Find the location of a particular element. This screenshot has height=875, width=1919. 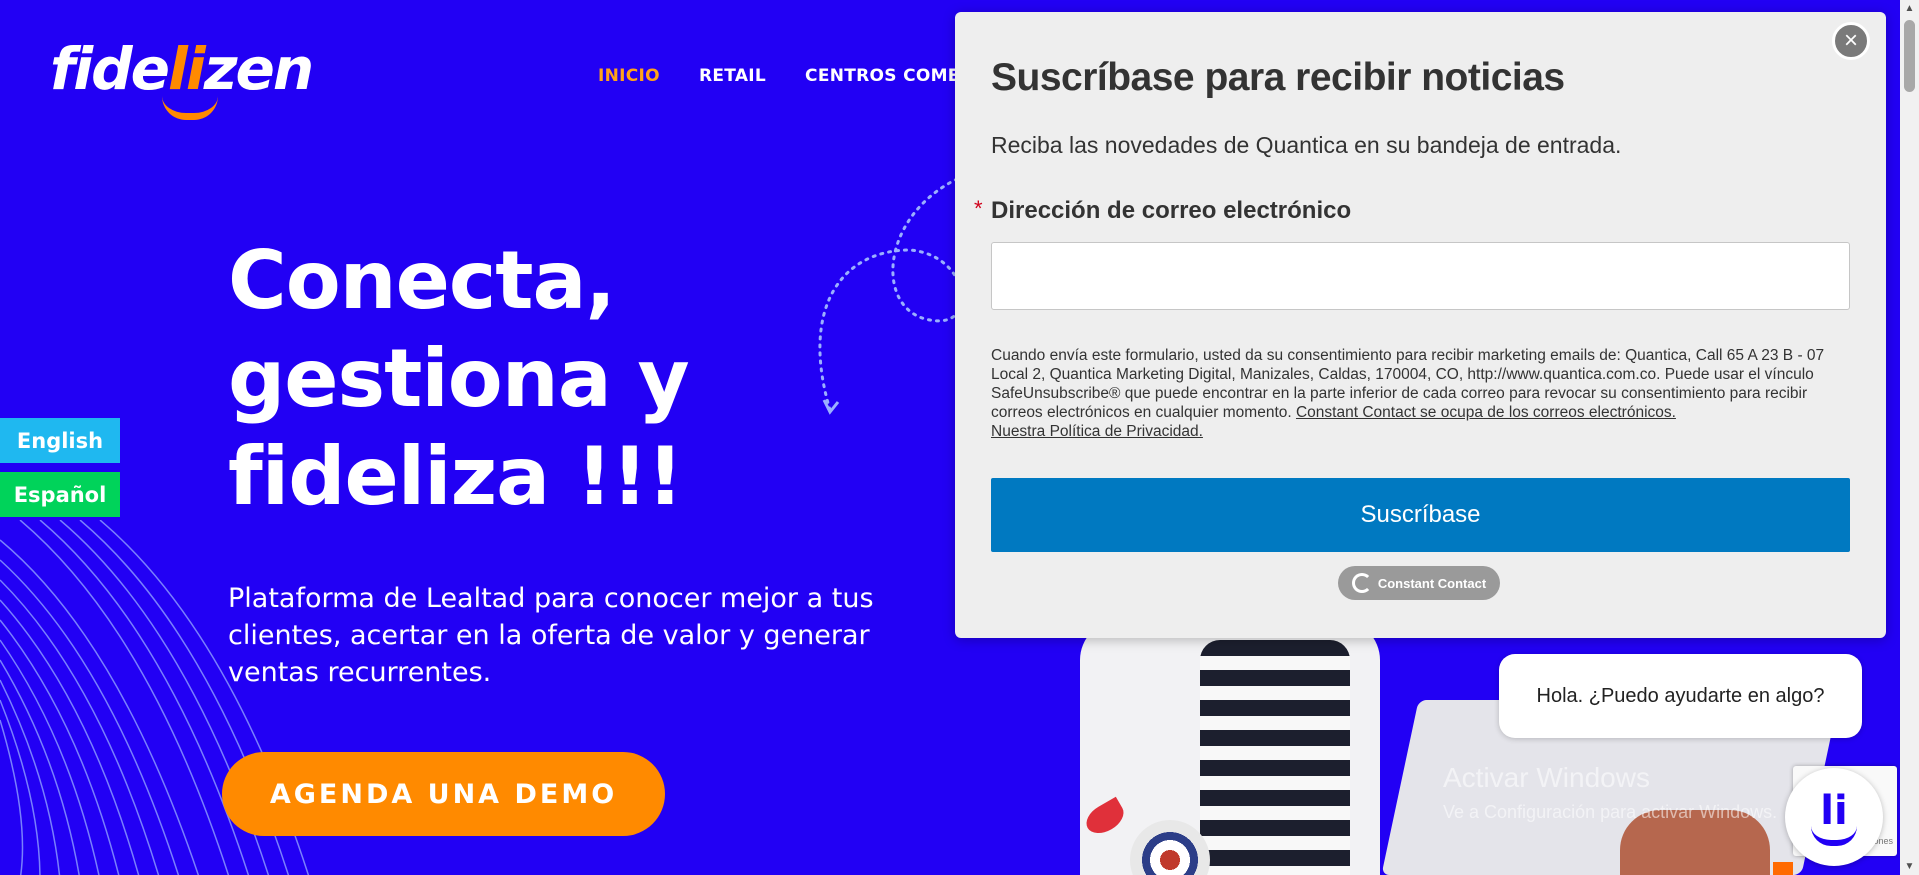

logo-wordmark: fidelizen is located at coordinates (182, 69).